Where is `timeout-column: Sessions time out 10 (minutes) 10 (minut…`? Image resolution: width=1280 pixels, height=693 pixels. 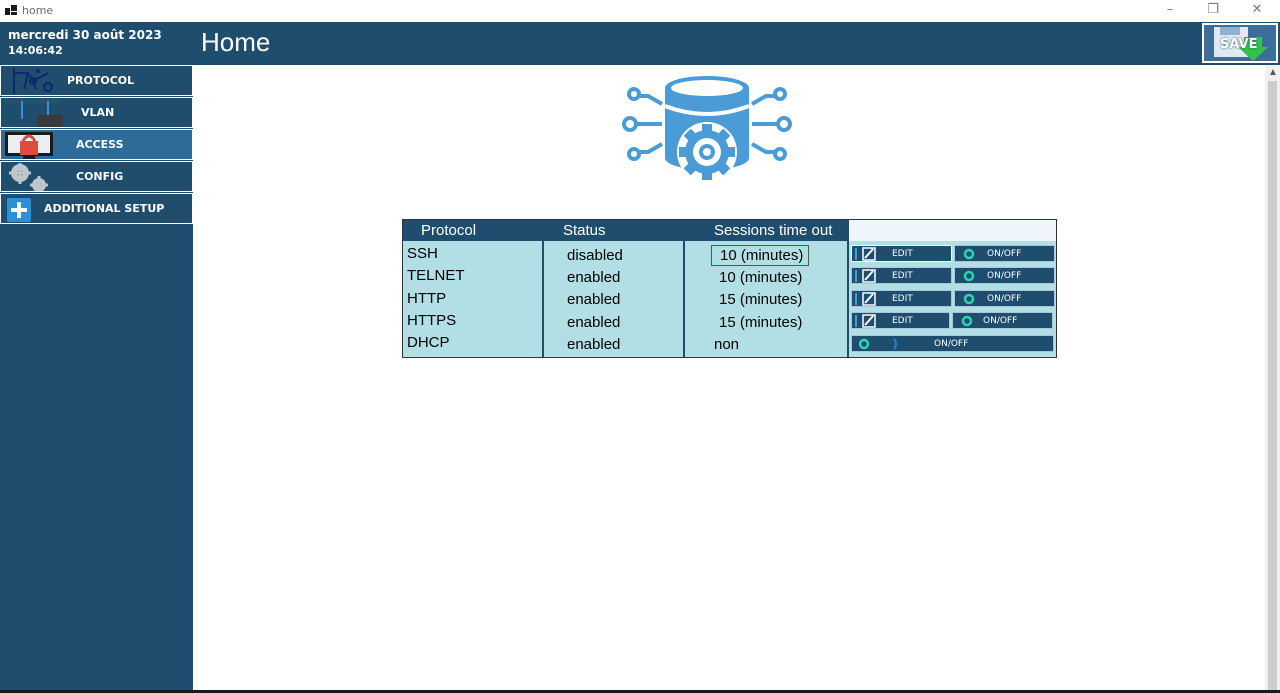 timeout-column: Sessions time out 10 (minutes) 10 (minut… is located at coordinates (767, 288).